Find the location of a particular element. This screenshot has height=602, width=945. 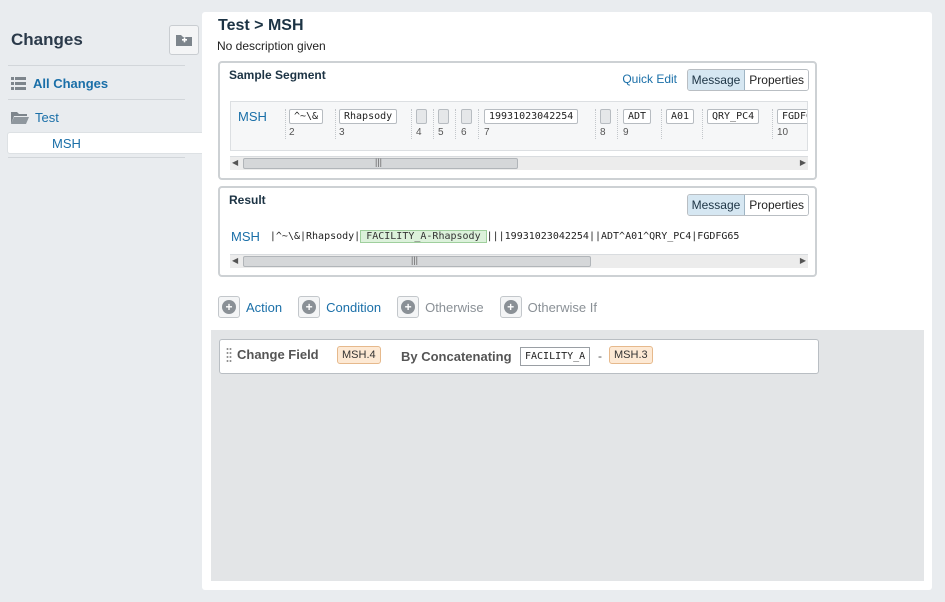

add-otherwise-if-label: Otherwise If is located at coordinates (562, 307).